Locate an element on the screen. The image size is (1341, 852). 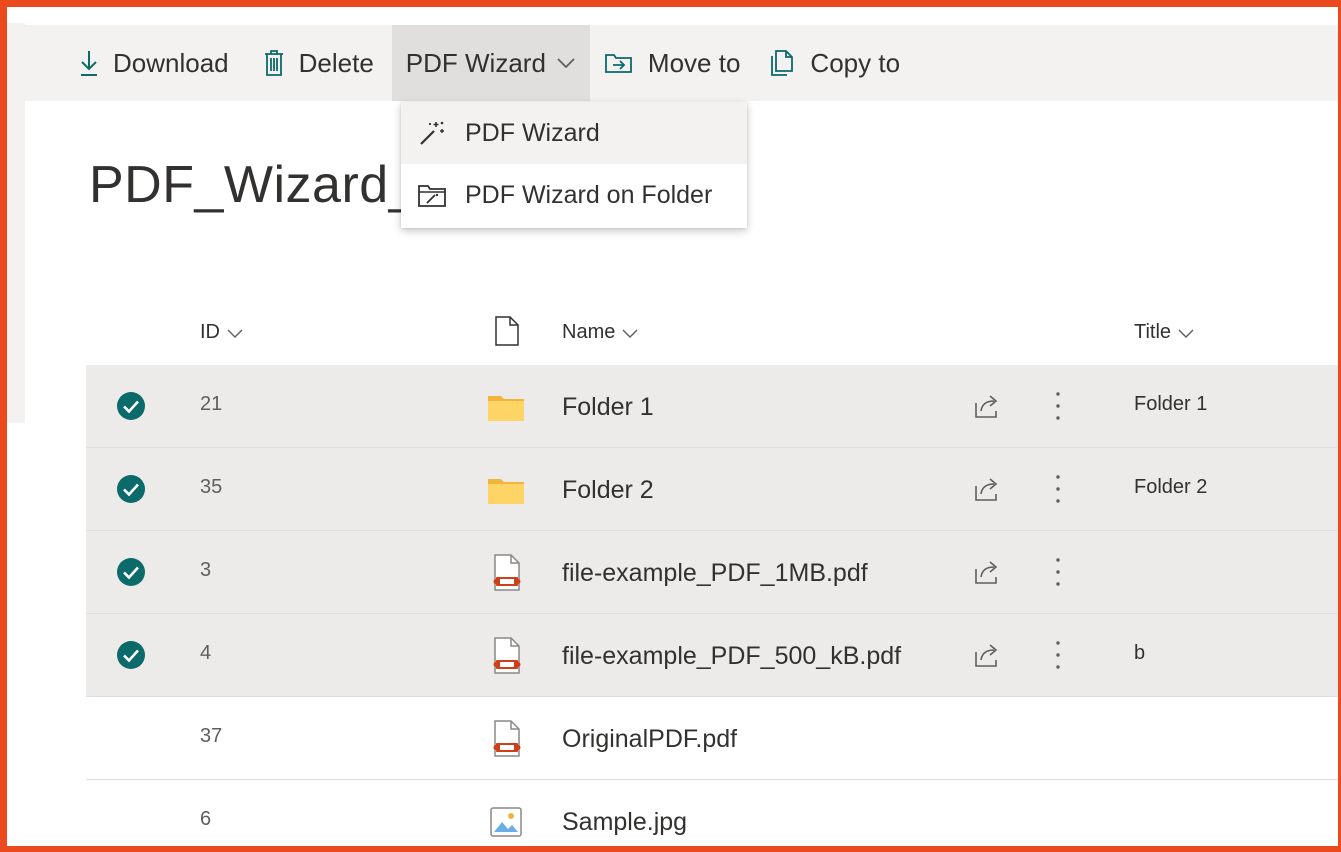
move-to-label: Move to is located at coordinates (694, 62).